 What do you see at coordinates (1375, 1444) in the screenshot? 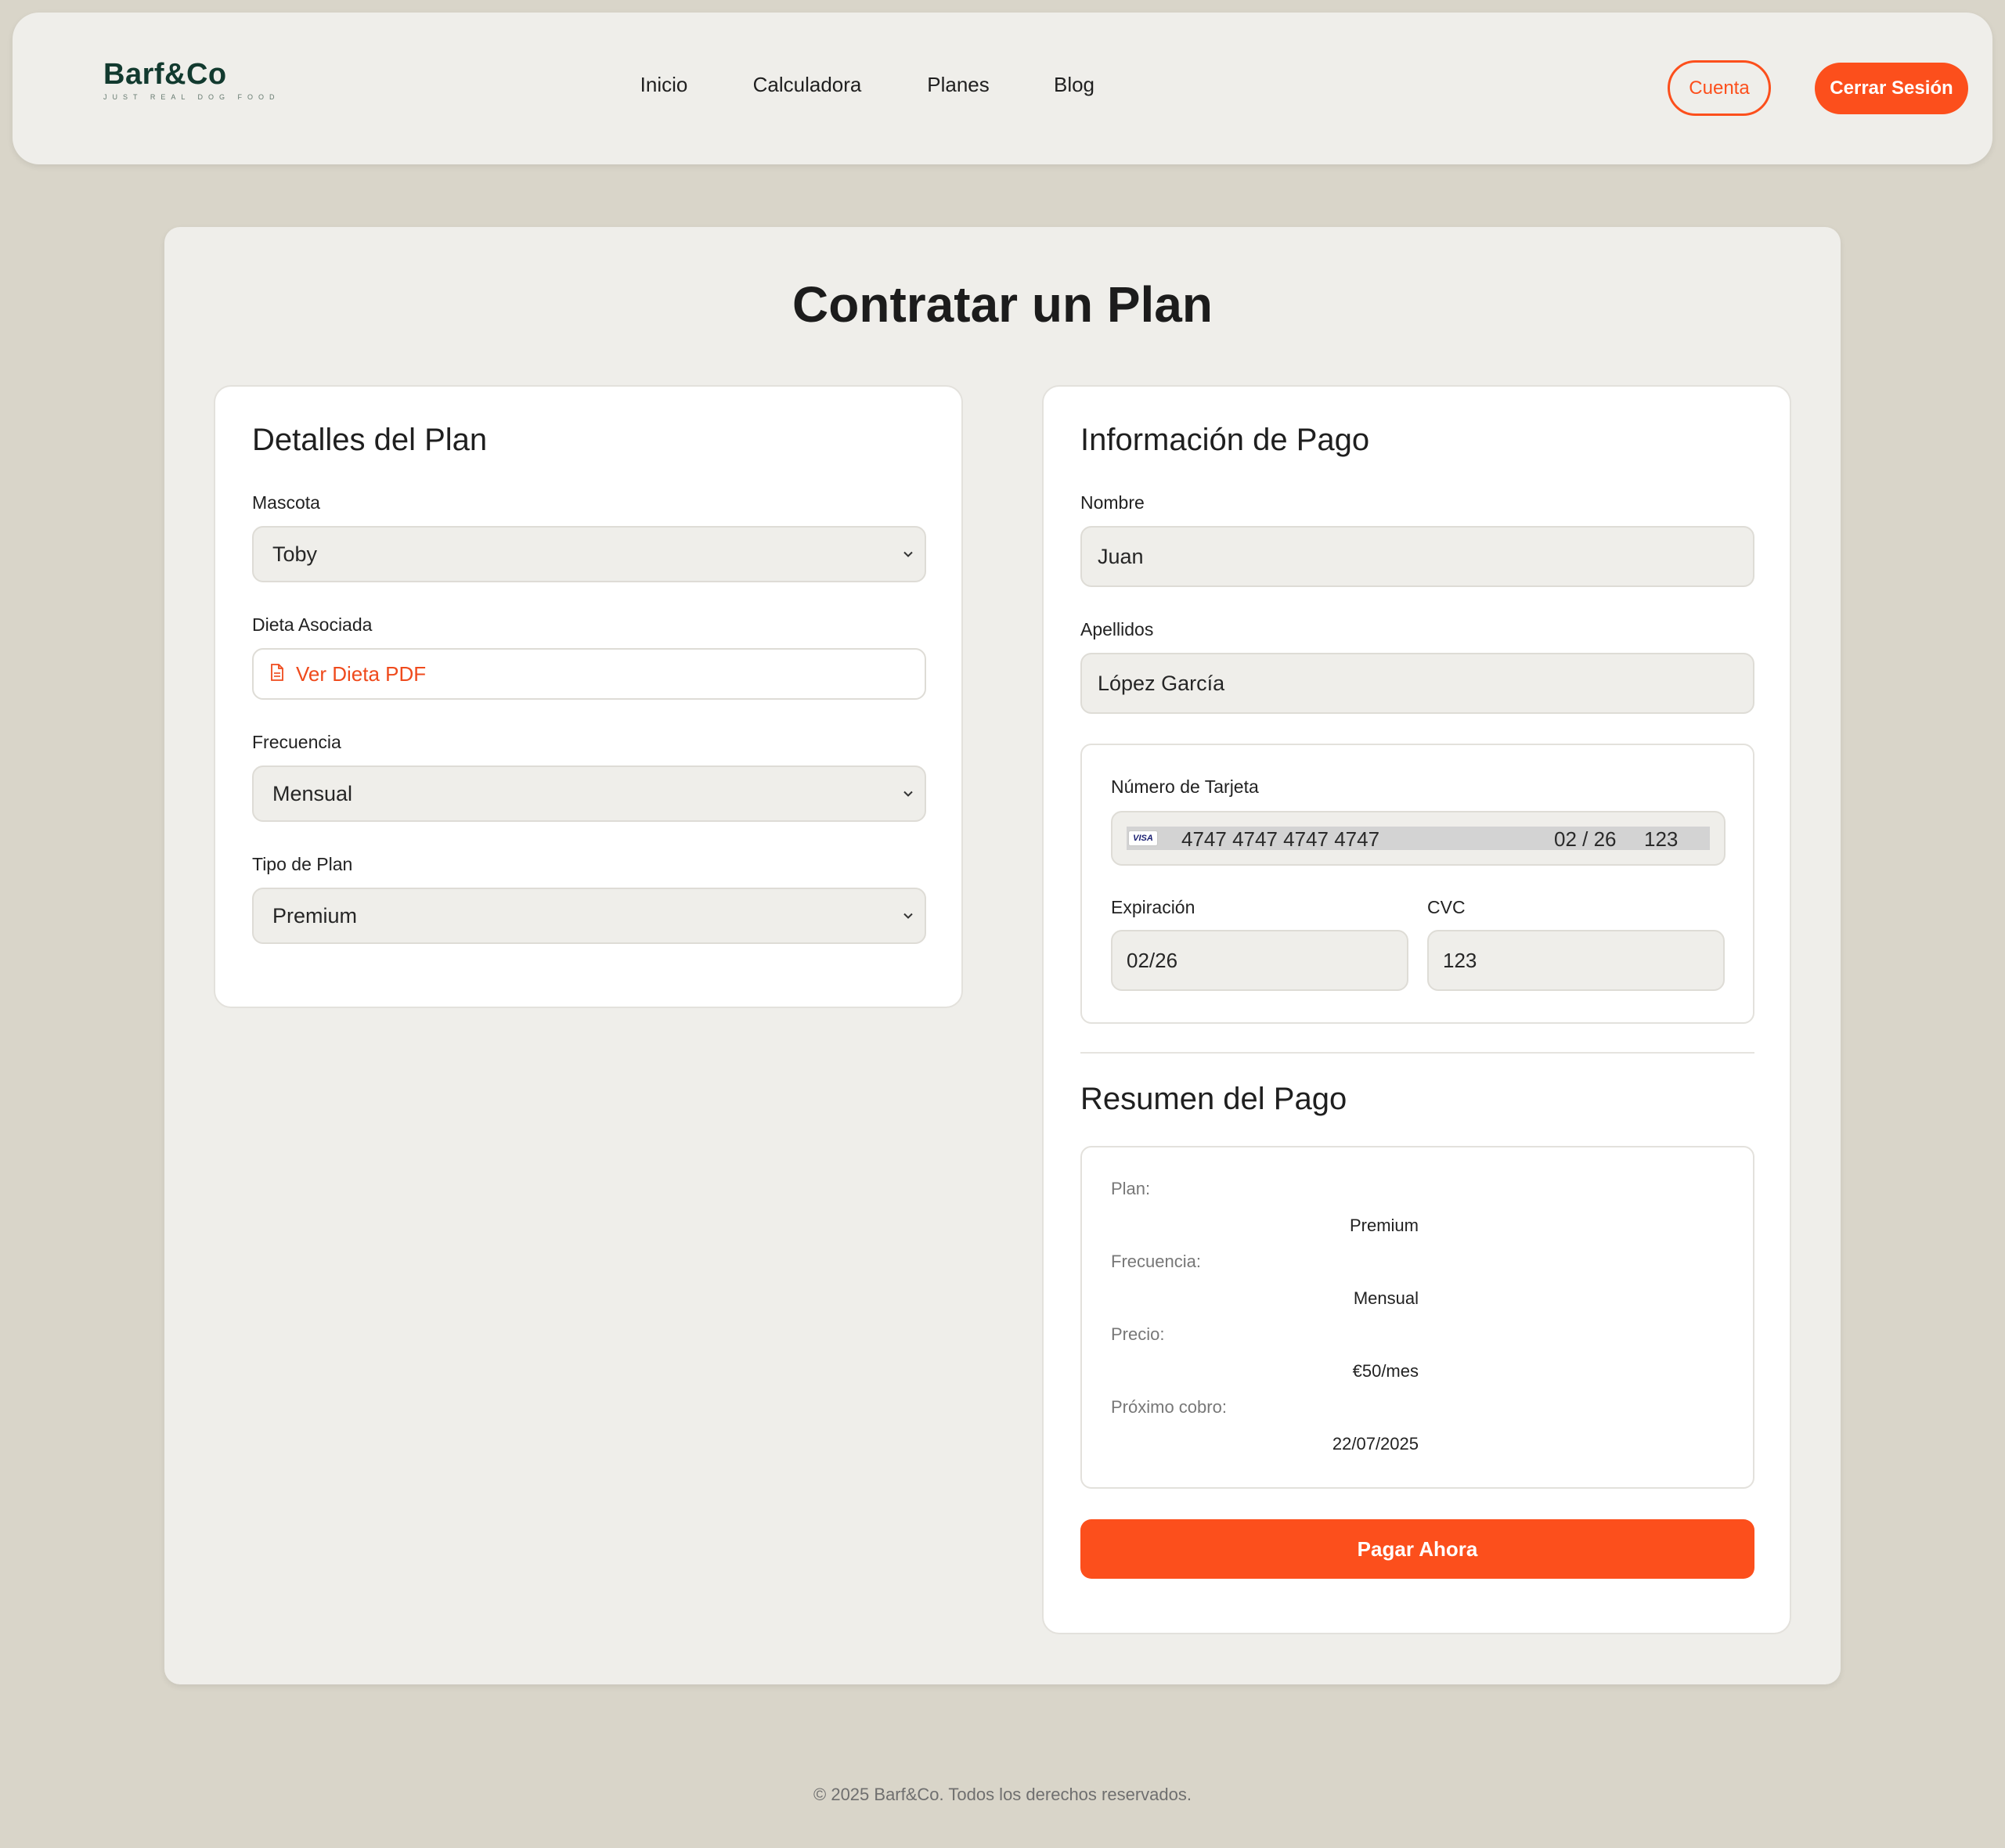
I see `summary-next-charge-value: 22/07/2025` at bounding box center [1375, 1444].